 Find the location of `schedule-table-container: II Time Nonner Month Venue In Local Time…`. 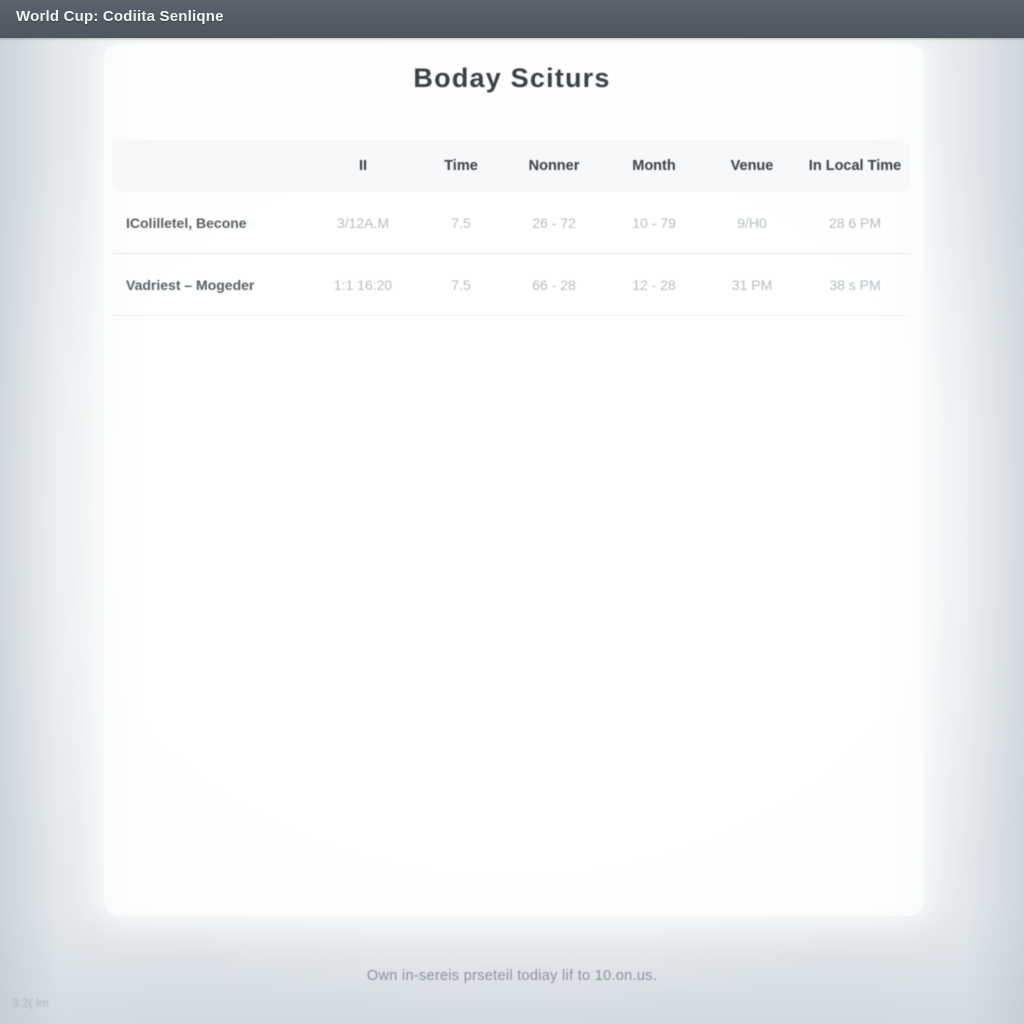

schedule-table-container: II Time Nonner Month Venue In Local Time… is located at coordinates (511, 228).